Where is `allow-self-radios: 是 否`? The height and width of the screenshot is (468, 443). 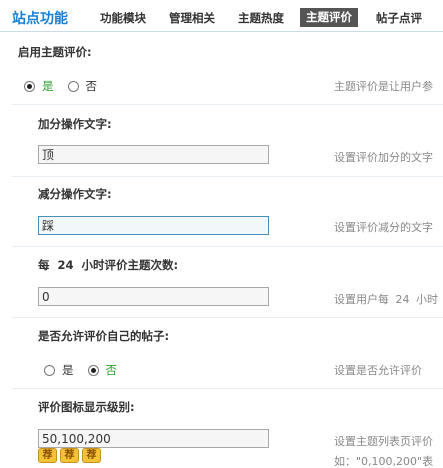
allow-self-radios: 是 否 is located at coordinates (87, 370).